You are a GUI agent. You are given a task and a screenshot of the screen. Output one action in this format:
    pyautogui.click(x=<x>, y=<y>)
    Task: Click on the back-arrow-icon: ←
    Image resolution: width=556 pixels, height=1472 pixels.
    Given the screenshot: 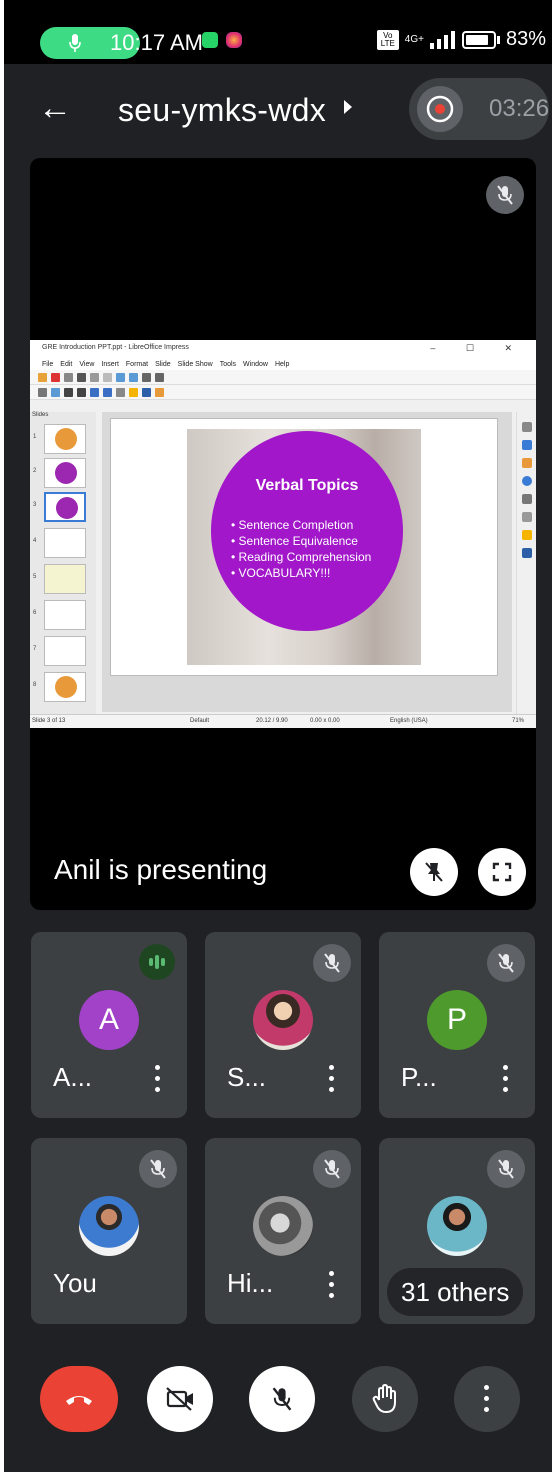 What is the action you would take?
    pyautogui.click(x=55, y=108)
    